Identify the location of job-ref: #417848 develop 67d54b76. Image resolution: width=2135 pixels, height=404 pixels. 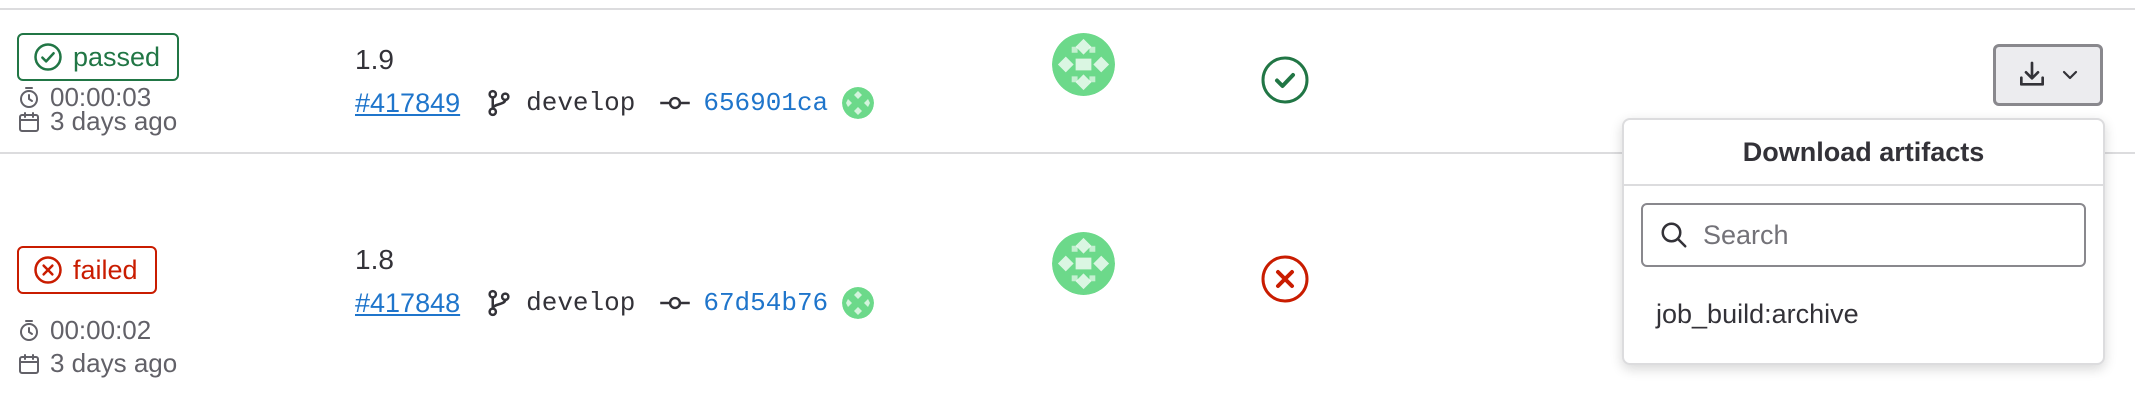
(615, 303).